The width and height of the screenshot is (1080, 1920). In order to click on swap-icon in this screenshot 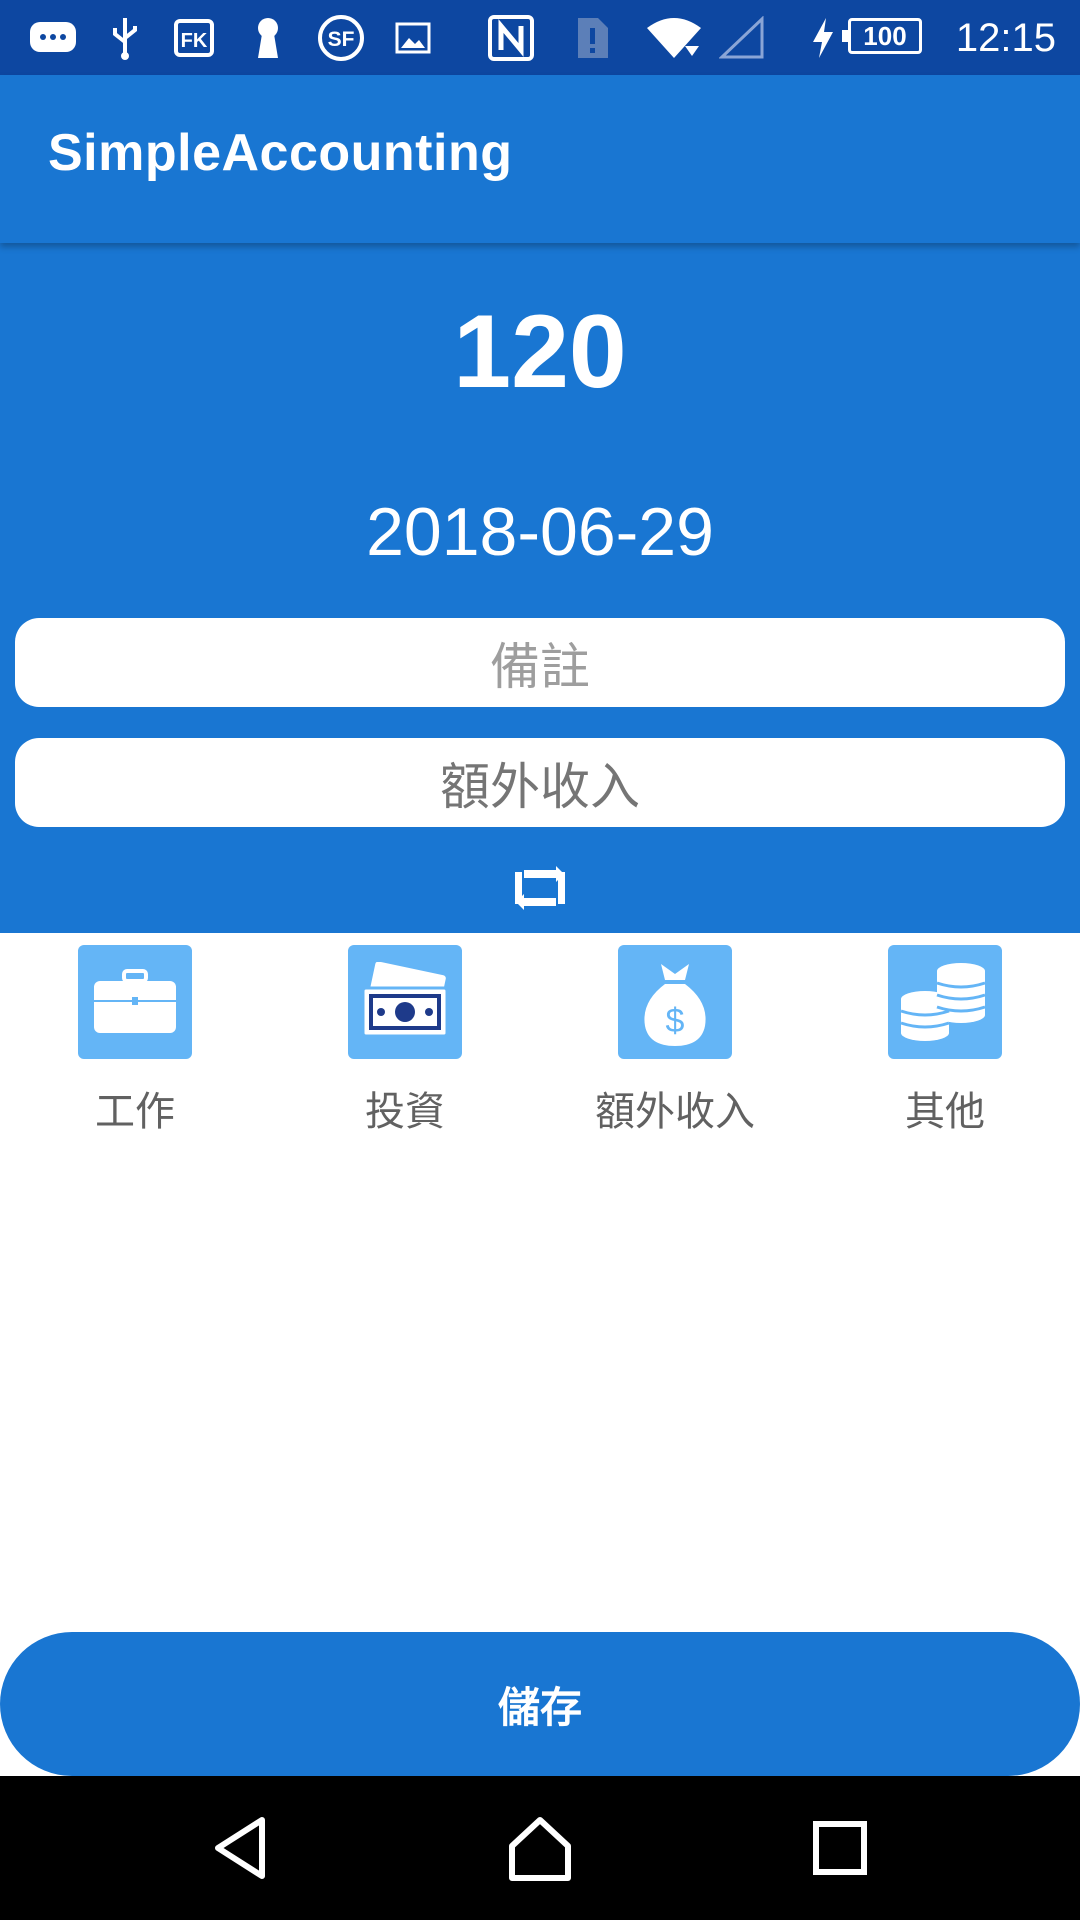, I will do `click(540, 888)`.